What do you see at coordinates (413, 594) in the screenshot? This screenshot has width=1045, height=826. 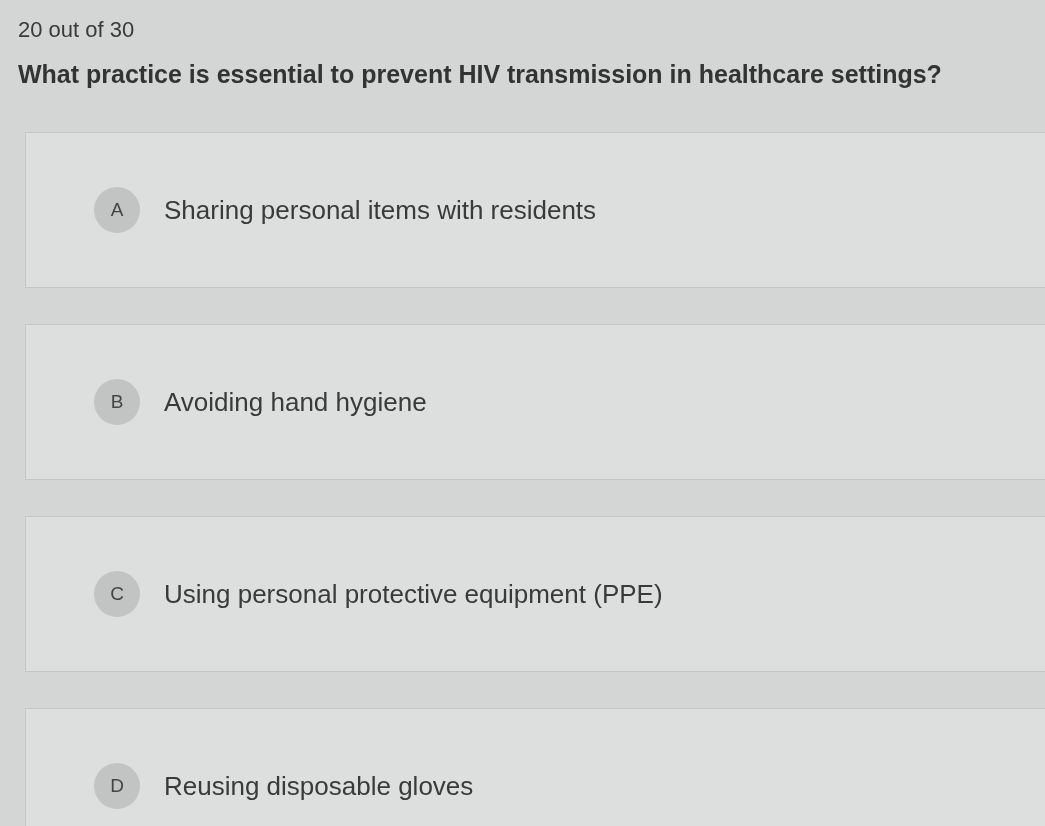 I see `option-text: Using personal protective equipment (PPE)` at bounding box center [413, 594].